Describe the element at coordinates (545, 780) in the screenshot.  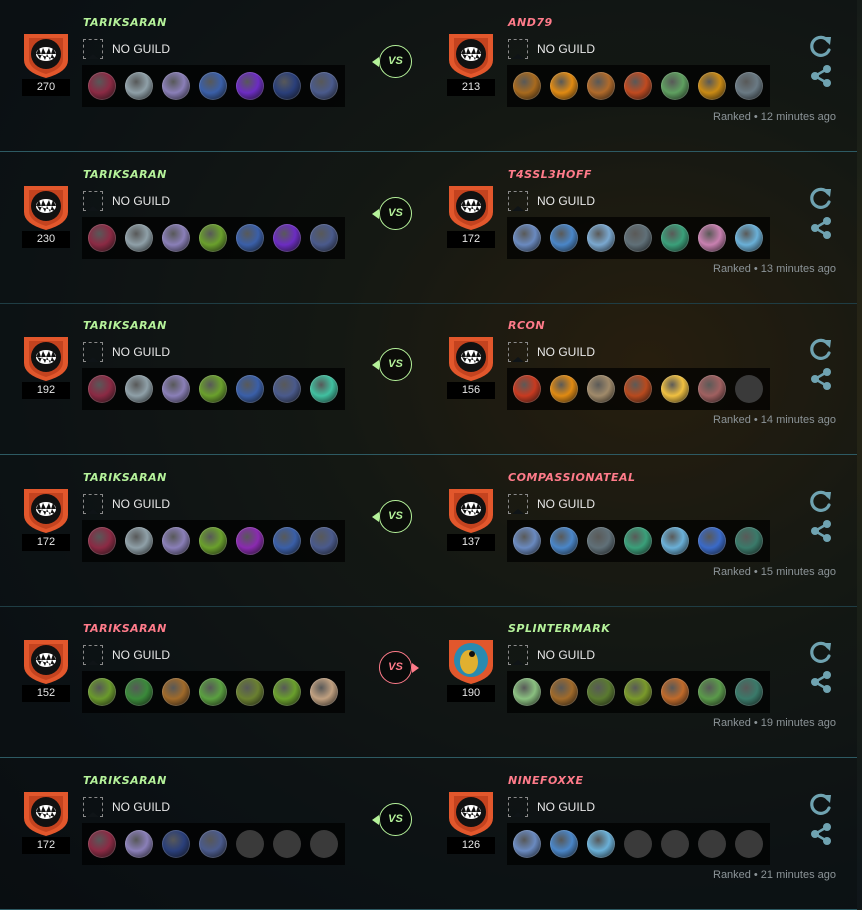
I see `player-name: NINEFOXXE` at that location.